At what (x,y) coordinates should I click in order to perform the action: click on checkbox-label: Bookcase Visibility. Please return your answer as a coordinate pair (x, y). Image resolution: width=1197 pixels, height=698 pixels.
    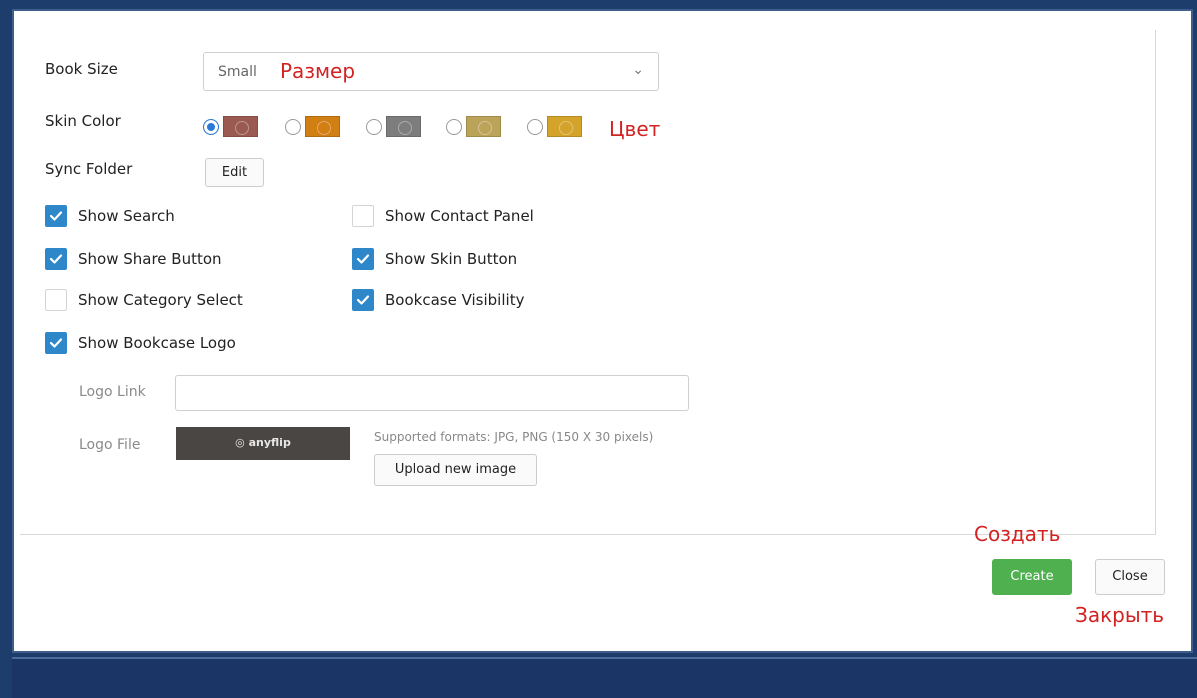
    Looking at the image, I should click on (455, 300).